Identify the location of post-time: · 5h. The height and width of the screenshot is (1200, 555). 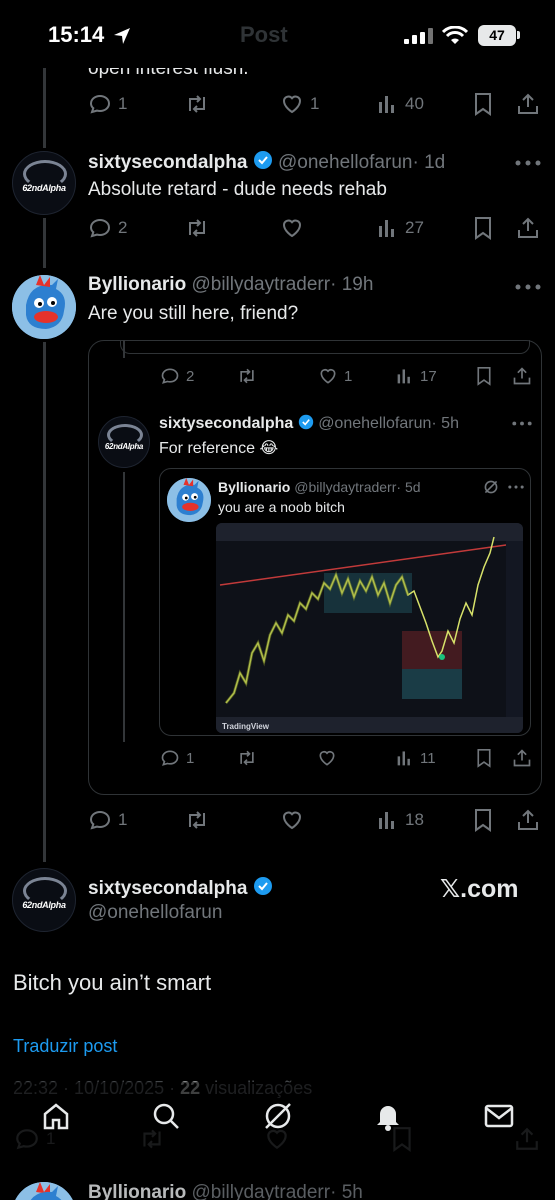
(445, 423).